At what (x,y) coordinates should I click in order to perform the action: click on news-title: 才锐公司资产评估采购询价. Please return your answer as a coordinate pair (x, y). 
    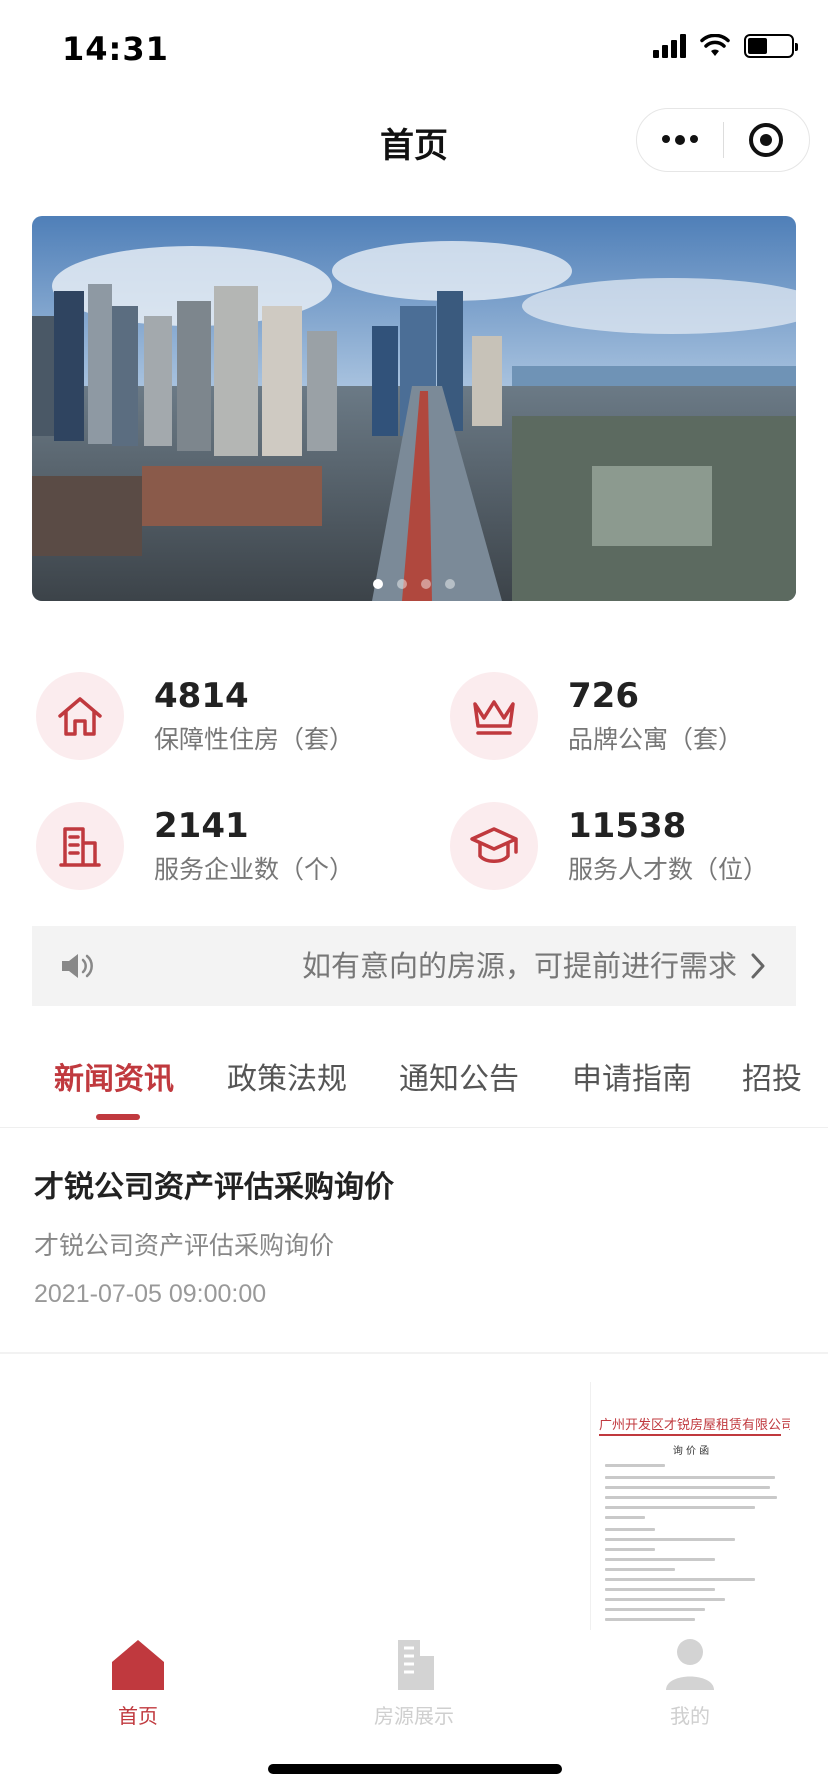
    Looking at the image, I should click on (214, 1184).